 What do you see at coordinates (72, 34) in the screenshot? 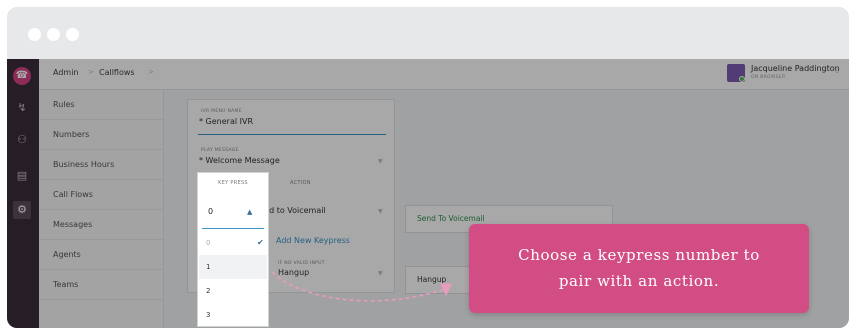
I see `window-maximize-dot` at bounding box center [72, 34].